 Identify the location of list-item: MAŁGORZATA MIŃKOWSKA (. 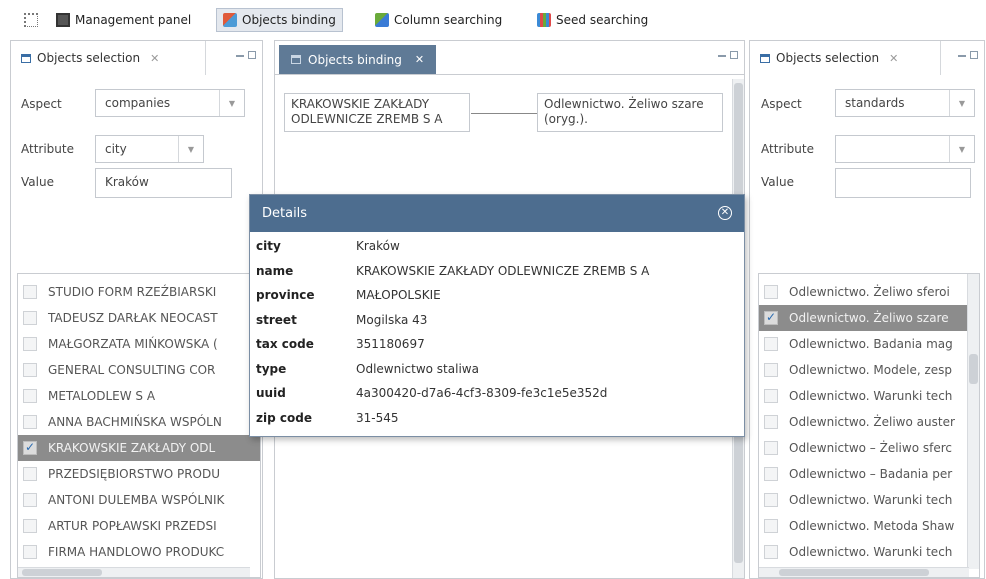
(139, 344).